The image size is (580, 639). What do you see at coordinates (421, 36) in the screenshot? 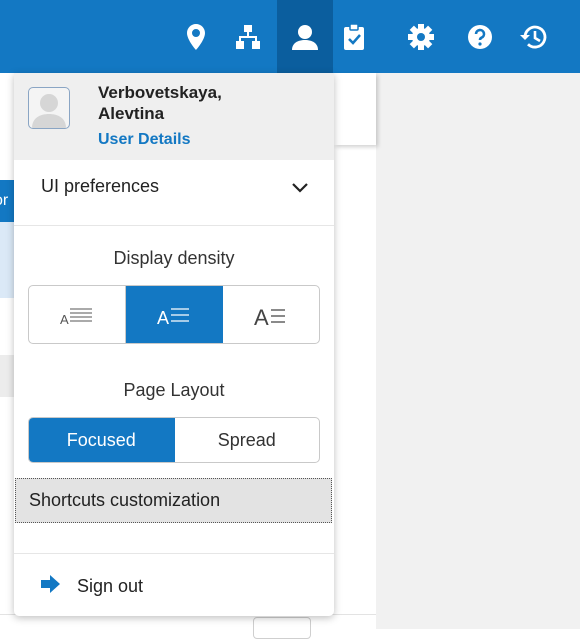
I see `gear-icon` at bounding box center [421, 36].